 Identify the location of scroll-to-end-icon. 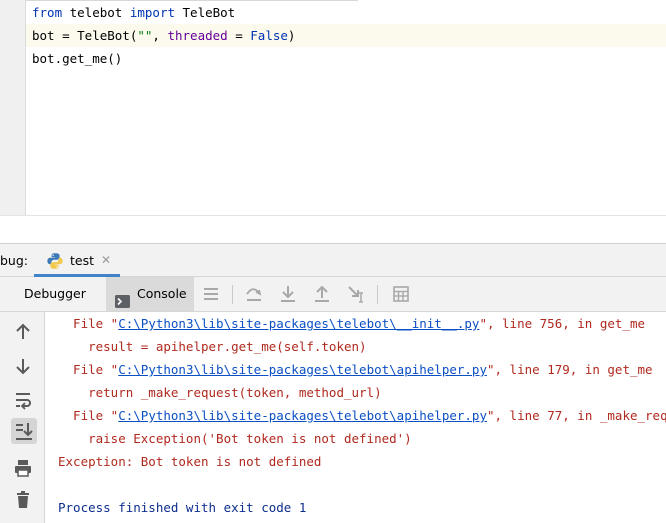
(24, 431).